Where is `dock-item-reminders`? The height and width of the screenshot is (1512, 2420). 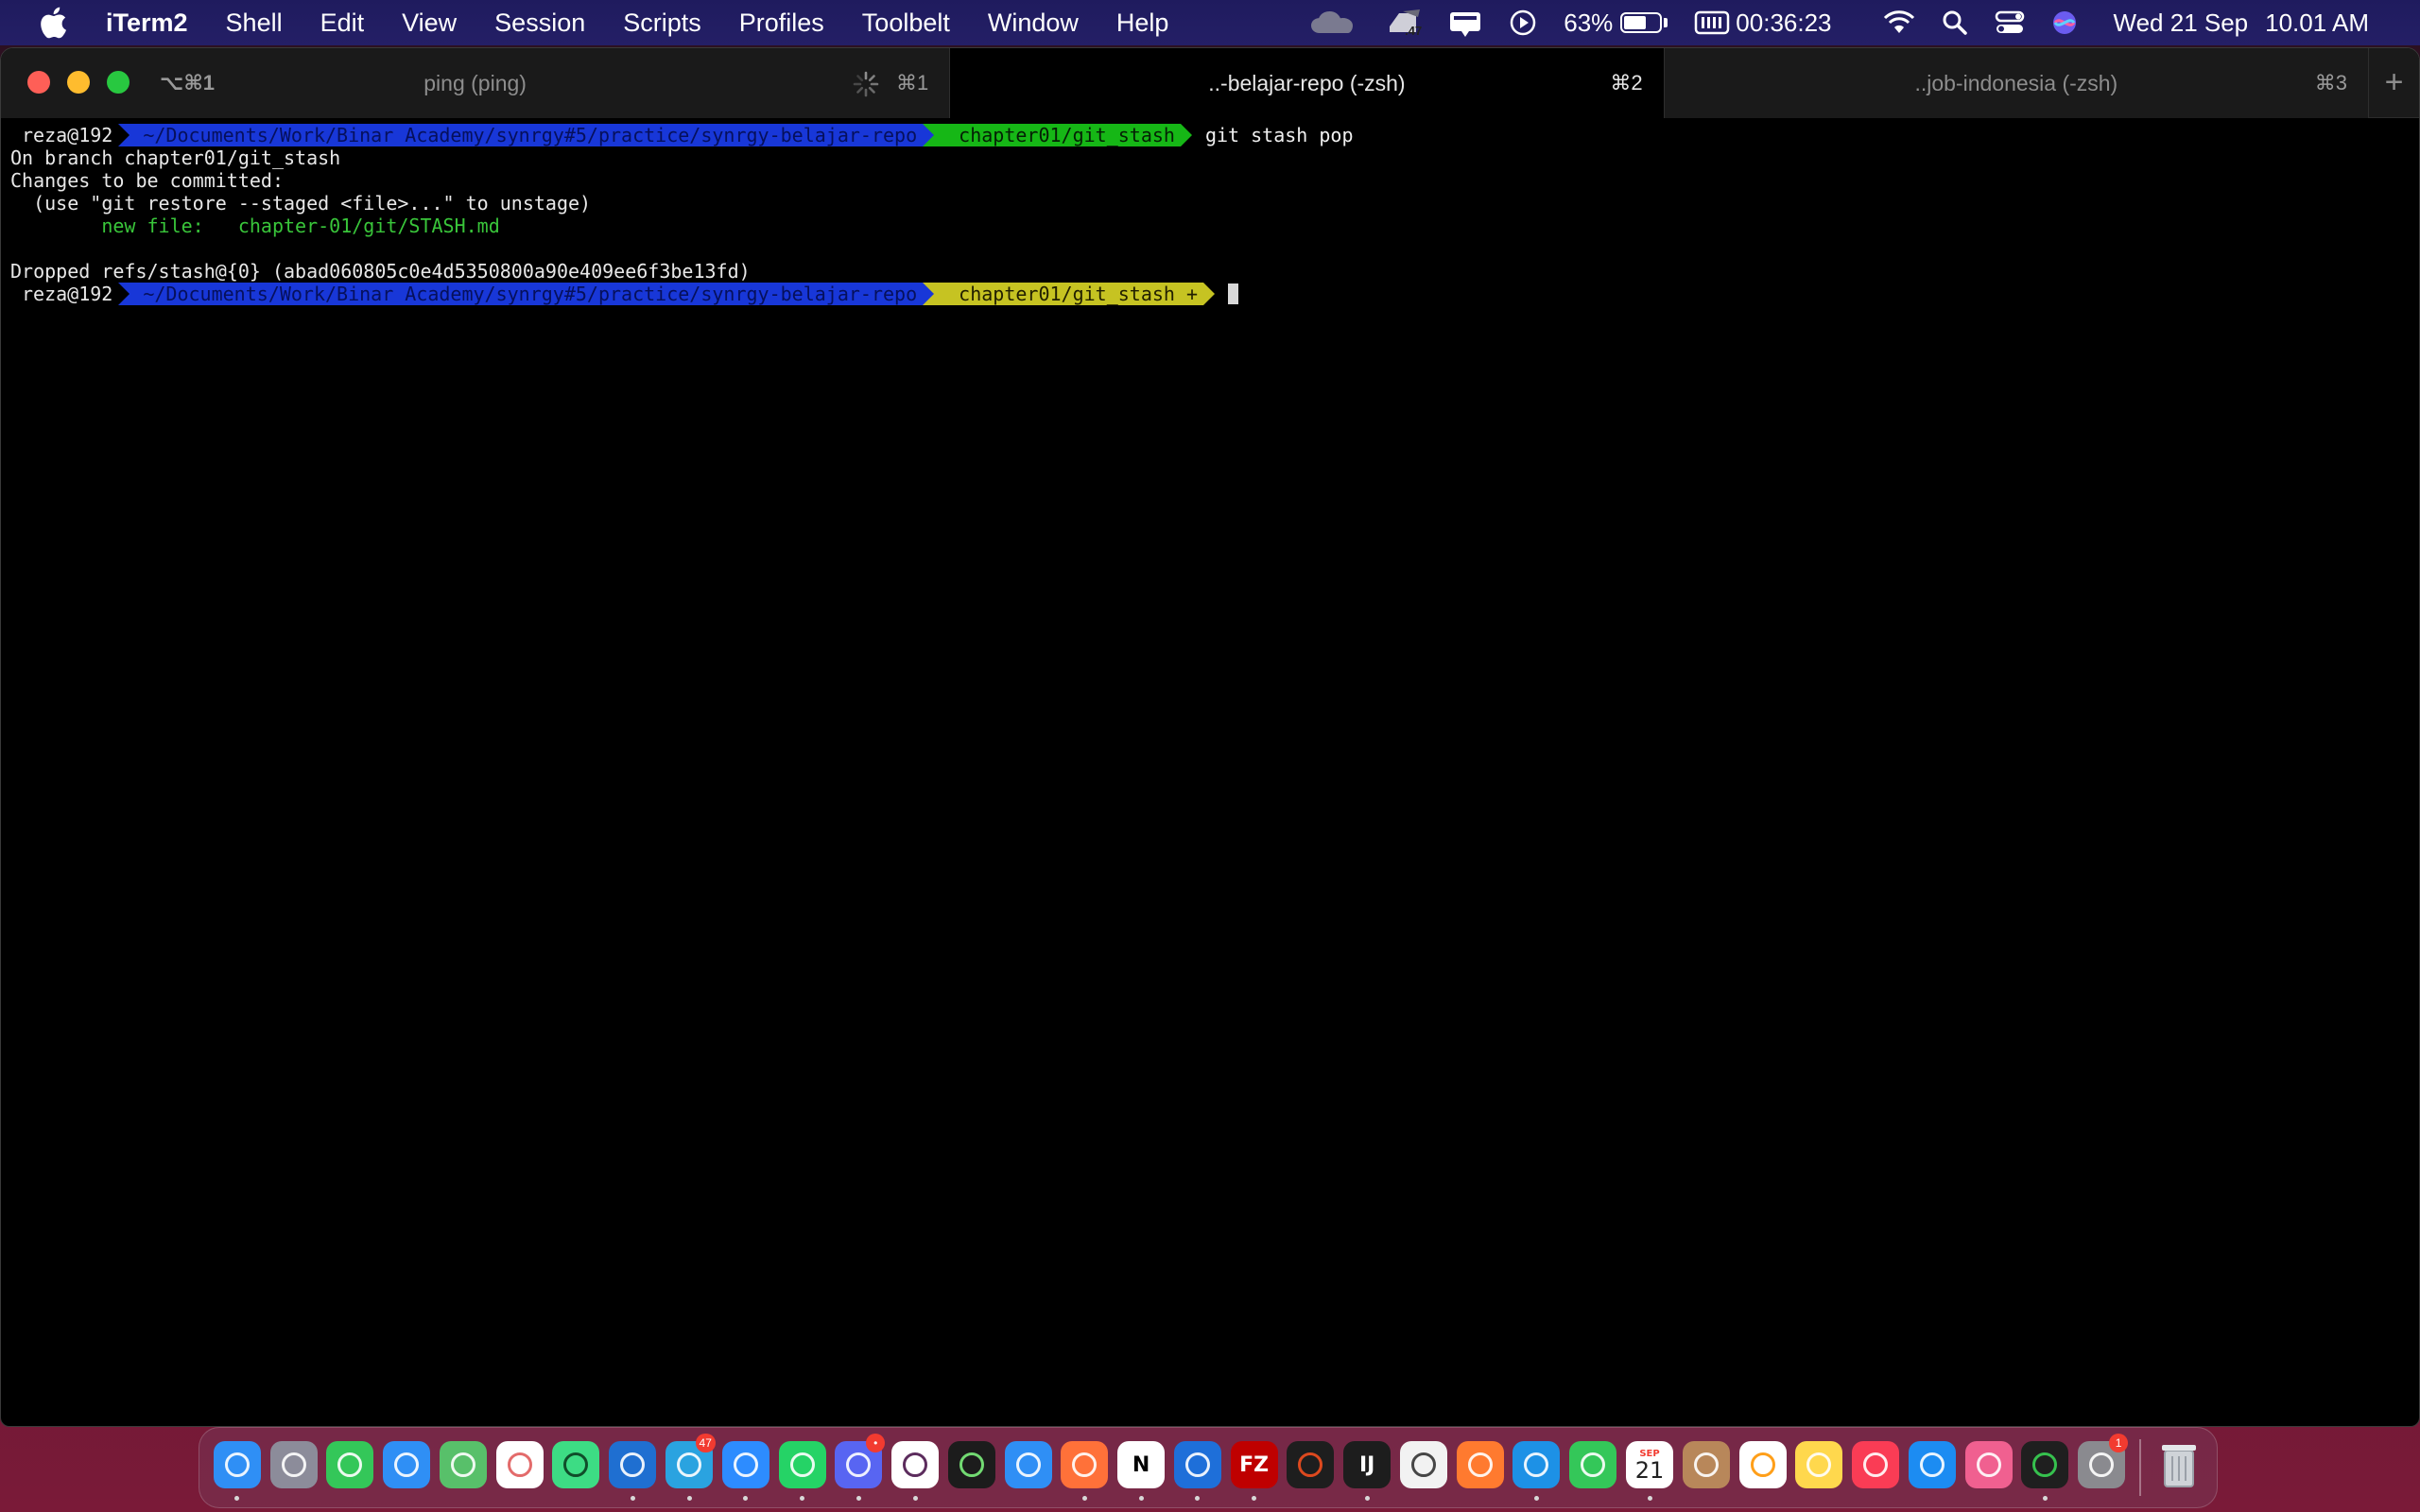
dock-item-reminders is located at coordinates (1763, 1467).